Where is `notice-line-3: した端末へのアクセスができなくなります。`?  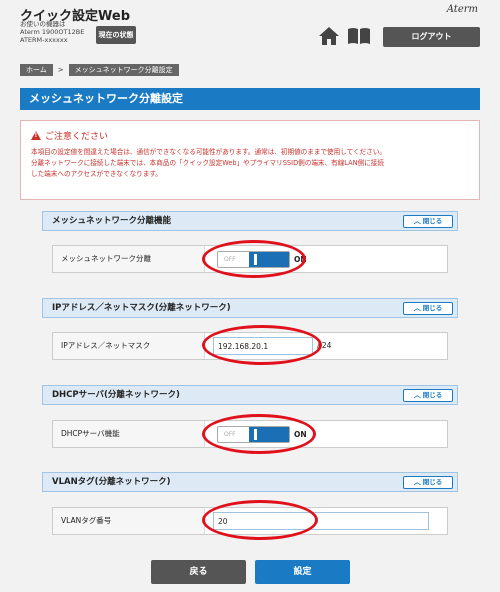
notice-line-3: した端末へのアクセスができなくなります。 is located at coordinates (96, 174).